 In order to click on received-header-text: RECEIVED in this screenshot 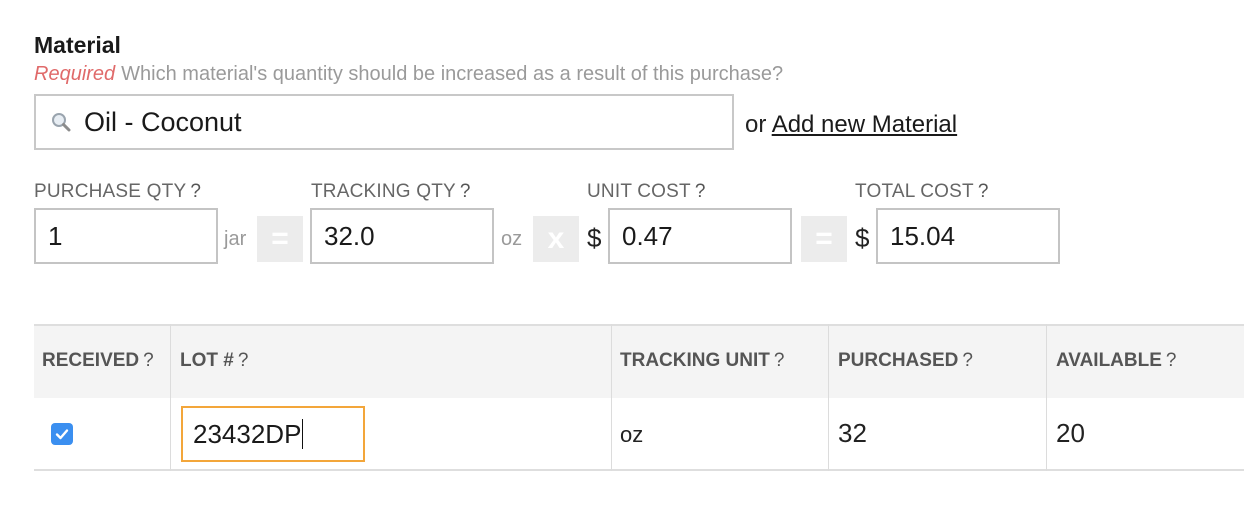, I will do `click(91, 360)`.